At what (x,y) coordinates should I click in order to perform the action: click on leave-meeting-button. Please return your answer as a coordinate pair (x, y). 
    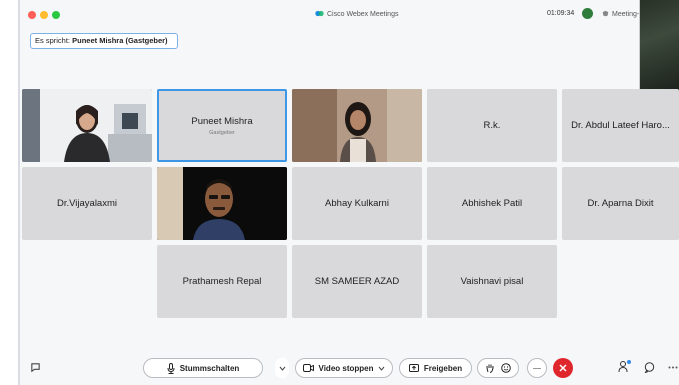
    Looking at the image, I should click on (563, 368).